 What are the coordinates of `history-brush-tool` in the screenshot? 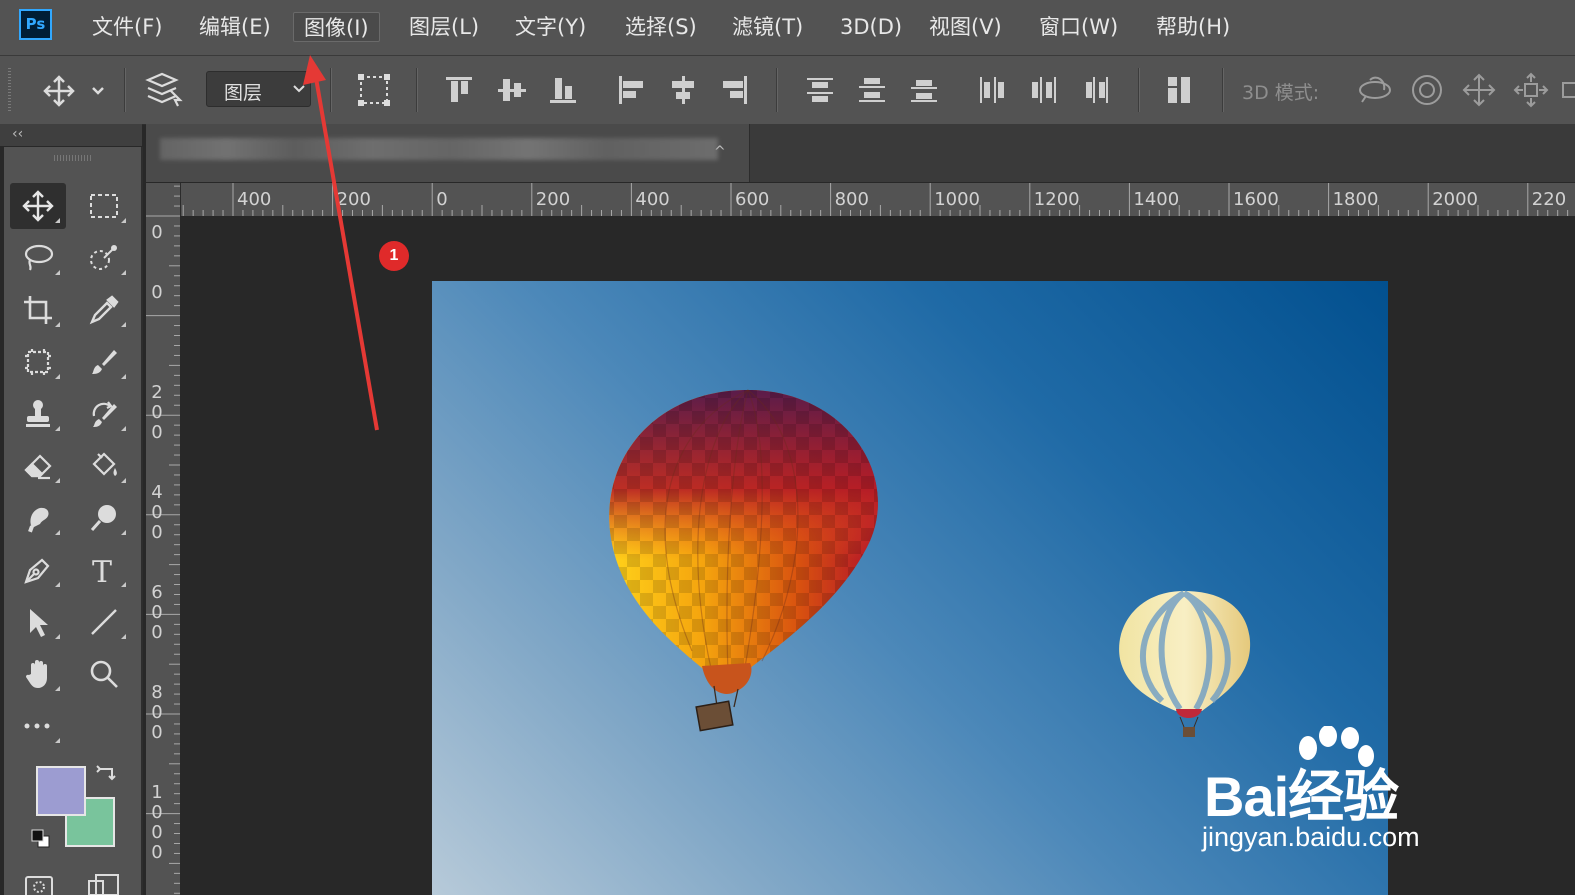 It's located at (104, 414).